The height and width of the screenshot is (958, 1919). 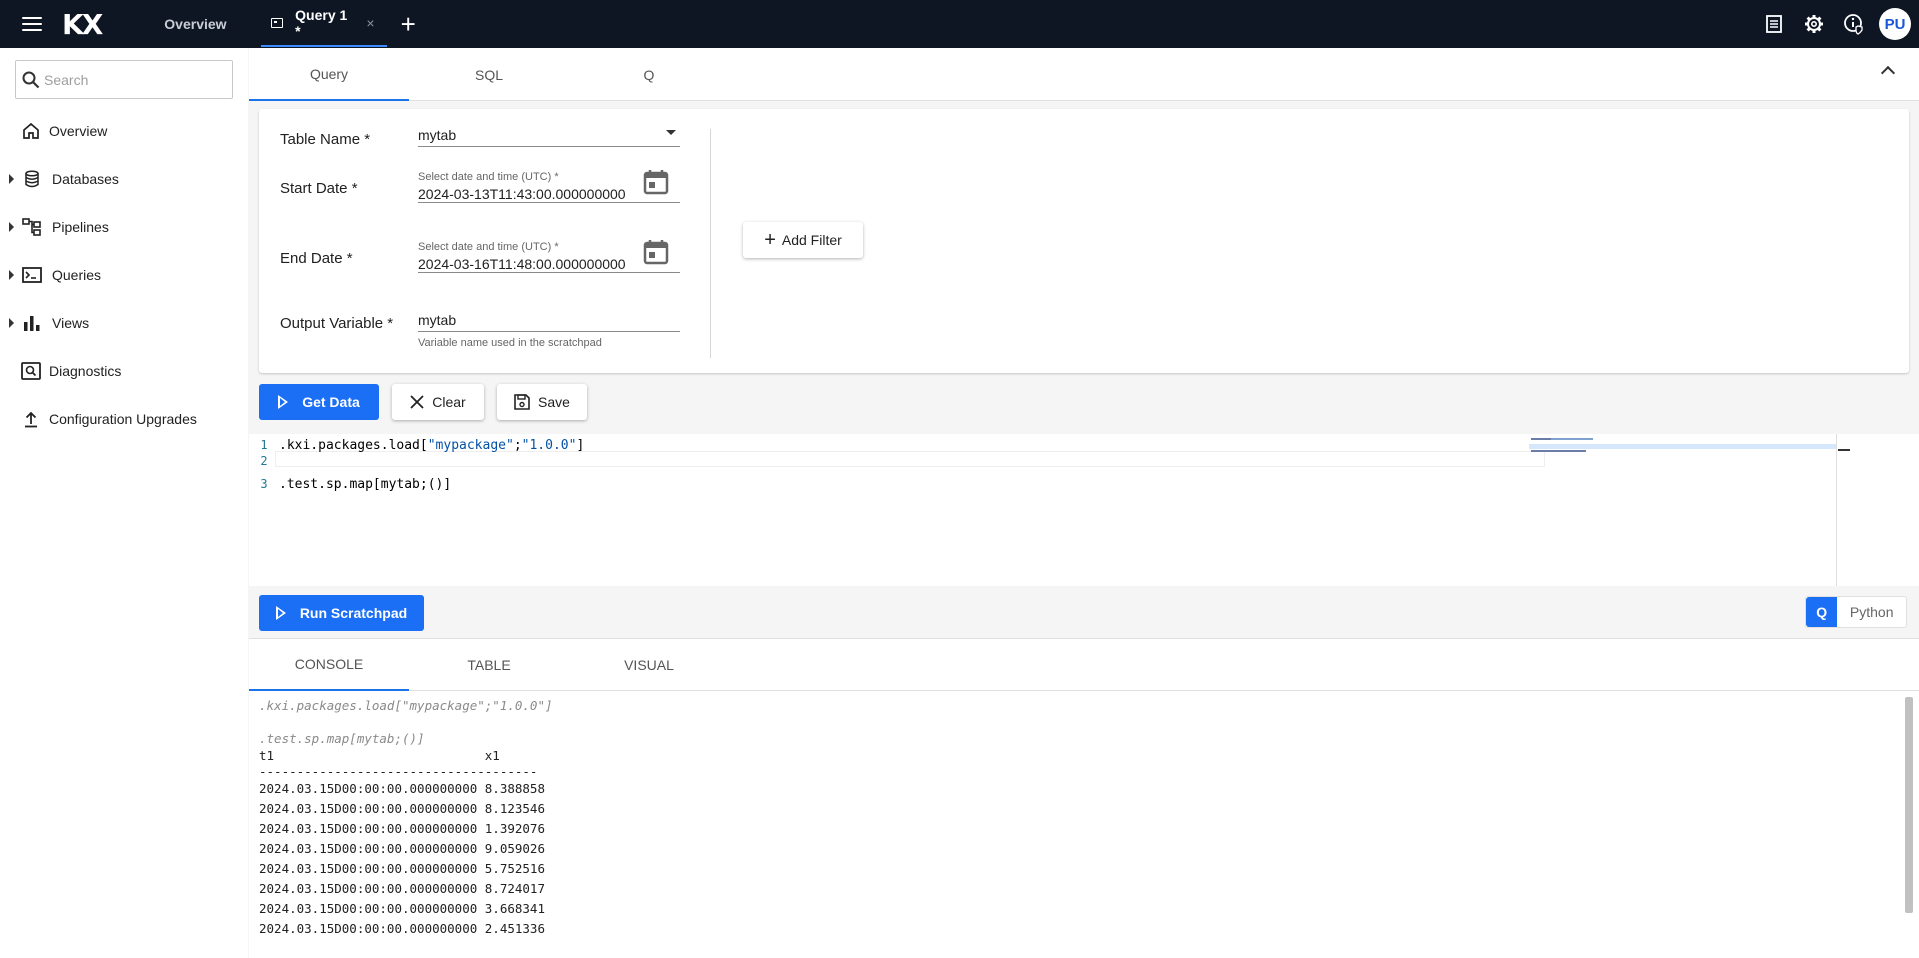 What do you see at coordinates (488, 247) in the screenshot?
I see `end-date-hint: Select date and time (UTC) *` at bounding box center [488, 247].